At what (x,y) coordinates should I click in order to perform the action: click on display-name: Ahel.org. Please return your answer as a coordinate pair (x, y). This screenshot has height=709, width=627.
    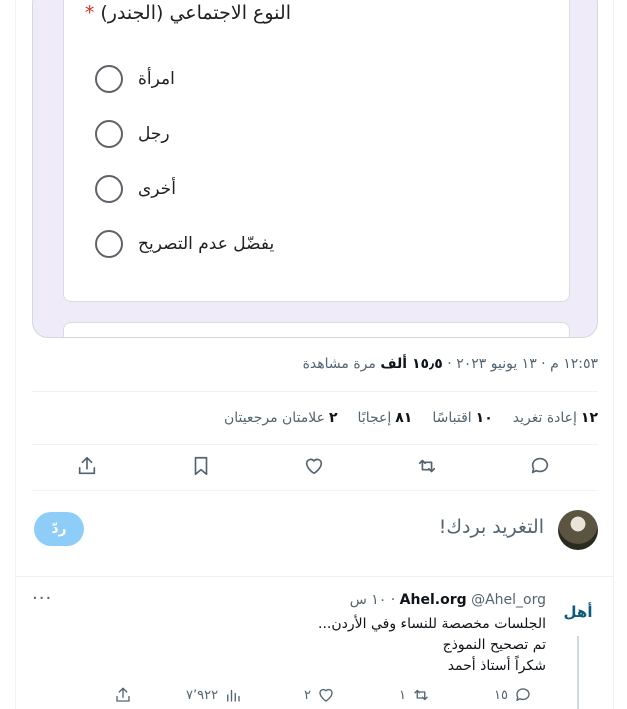
    Looking at the image, I should click on (433, 600).